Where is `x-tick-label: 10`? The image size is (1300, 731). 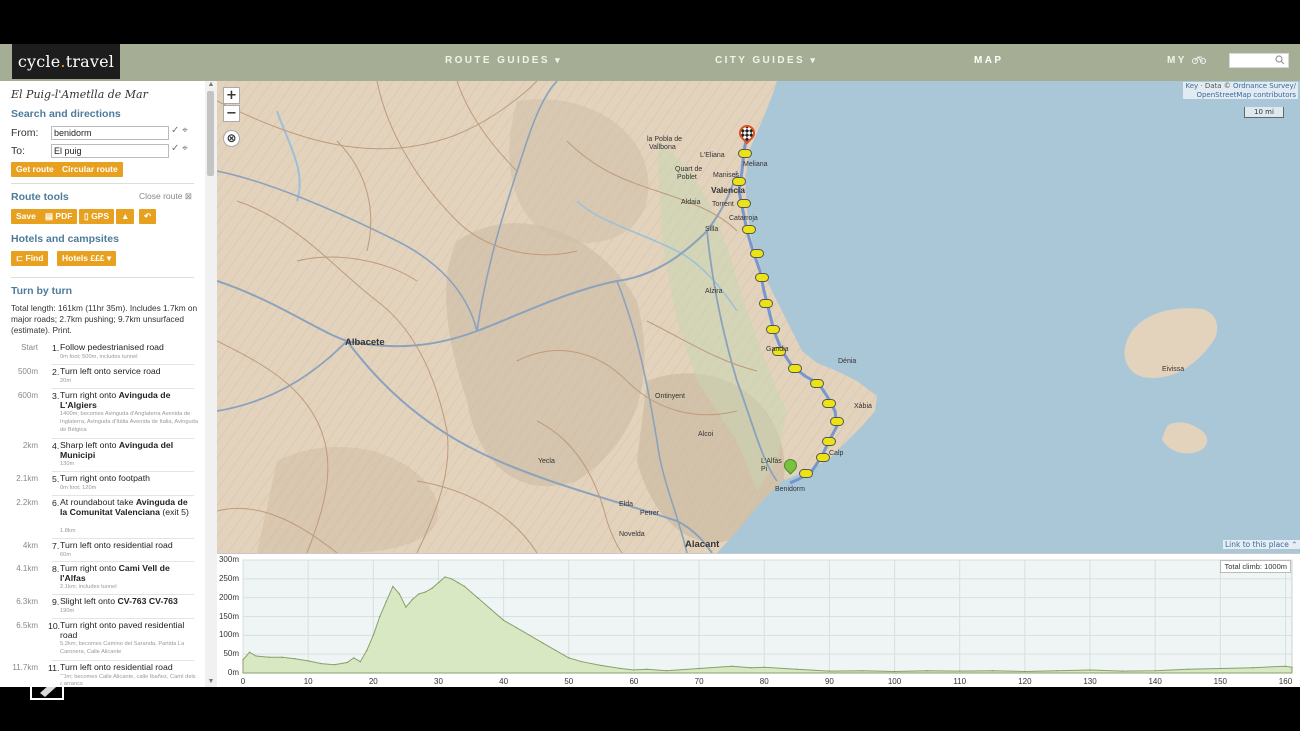 x-tick-label: 10 is located at coordinates (308, 681).